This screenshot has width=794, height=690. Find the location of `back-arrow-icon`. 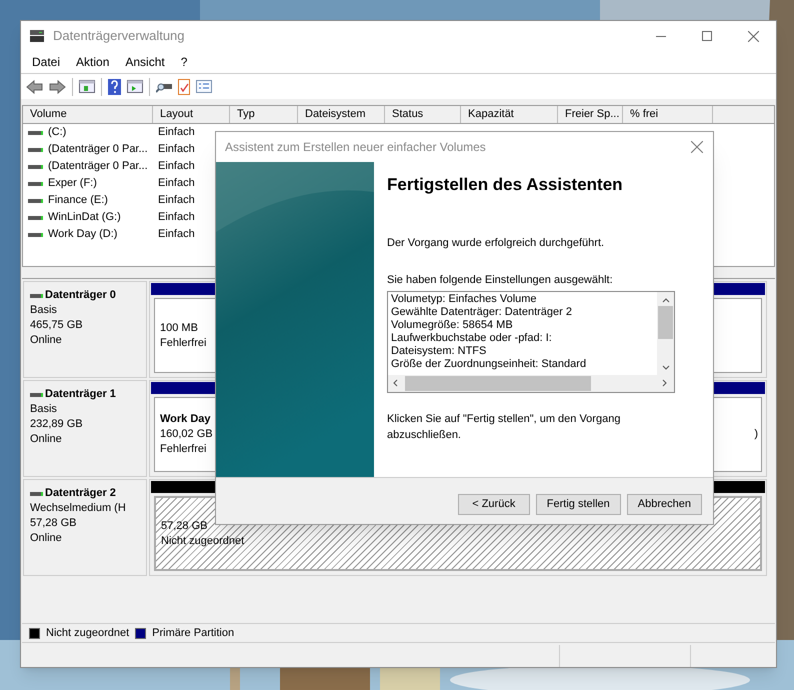

back-arrow-icon is located at coordinates (34, 87).